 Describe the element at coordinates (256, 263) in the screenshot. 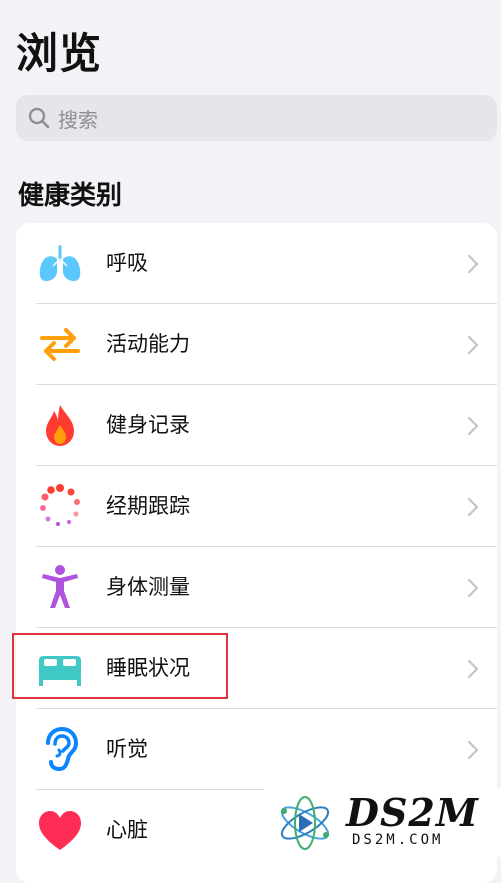

I see `category-row-respiratory: 呼吸` at that location.